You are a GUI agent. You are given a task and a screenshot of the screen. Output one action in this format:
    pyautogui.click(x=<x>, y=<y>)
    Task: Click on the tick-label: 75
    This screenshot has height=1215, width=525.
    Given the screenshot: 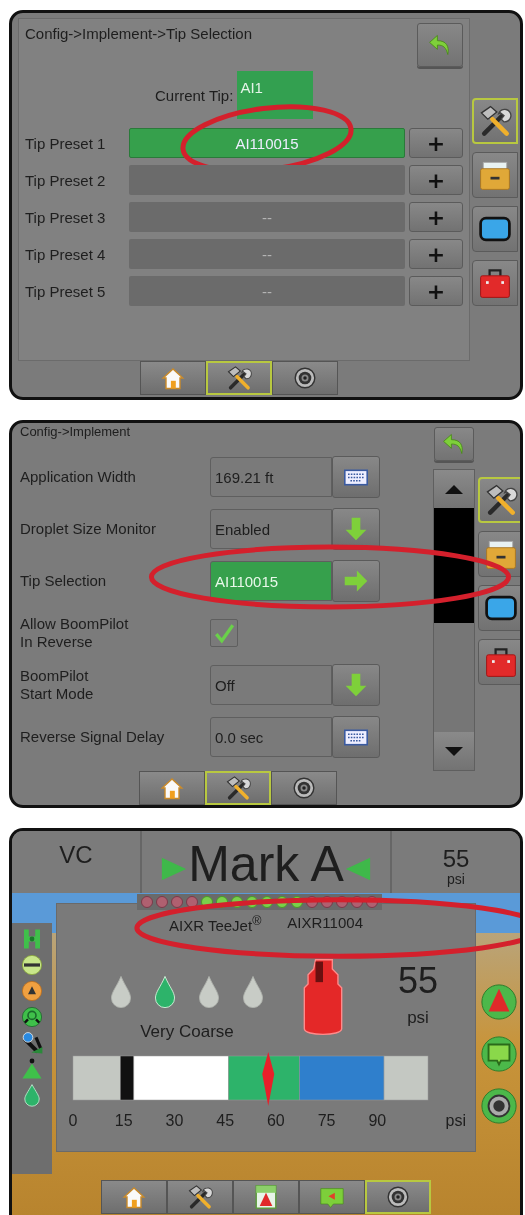 What is the action you would take?
    pyautogui.click(x=326, y=1120)
    